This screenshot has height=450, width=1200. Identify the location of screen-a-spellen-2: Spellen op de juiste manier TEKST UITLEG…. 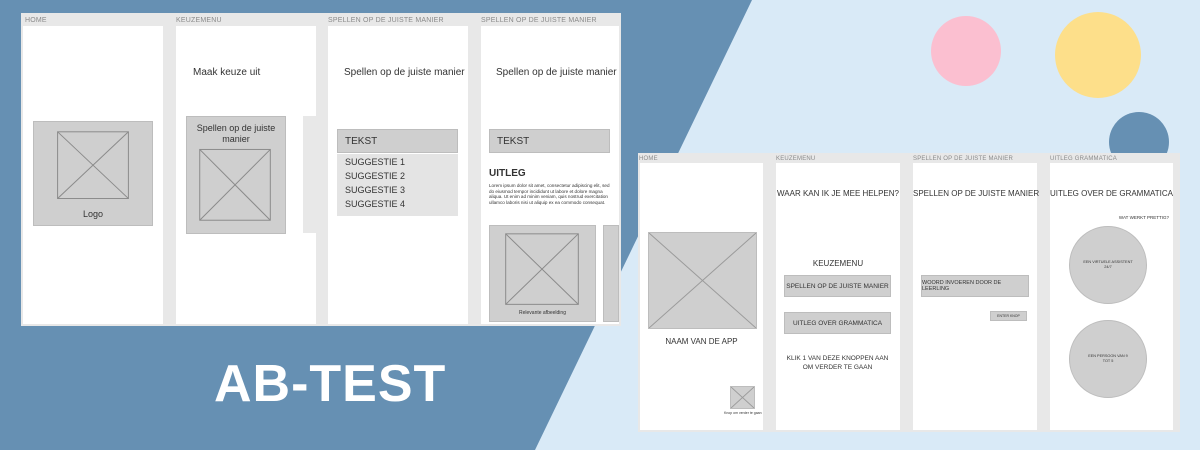
(550, 175).